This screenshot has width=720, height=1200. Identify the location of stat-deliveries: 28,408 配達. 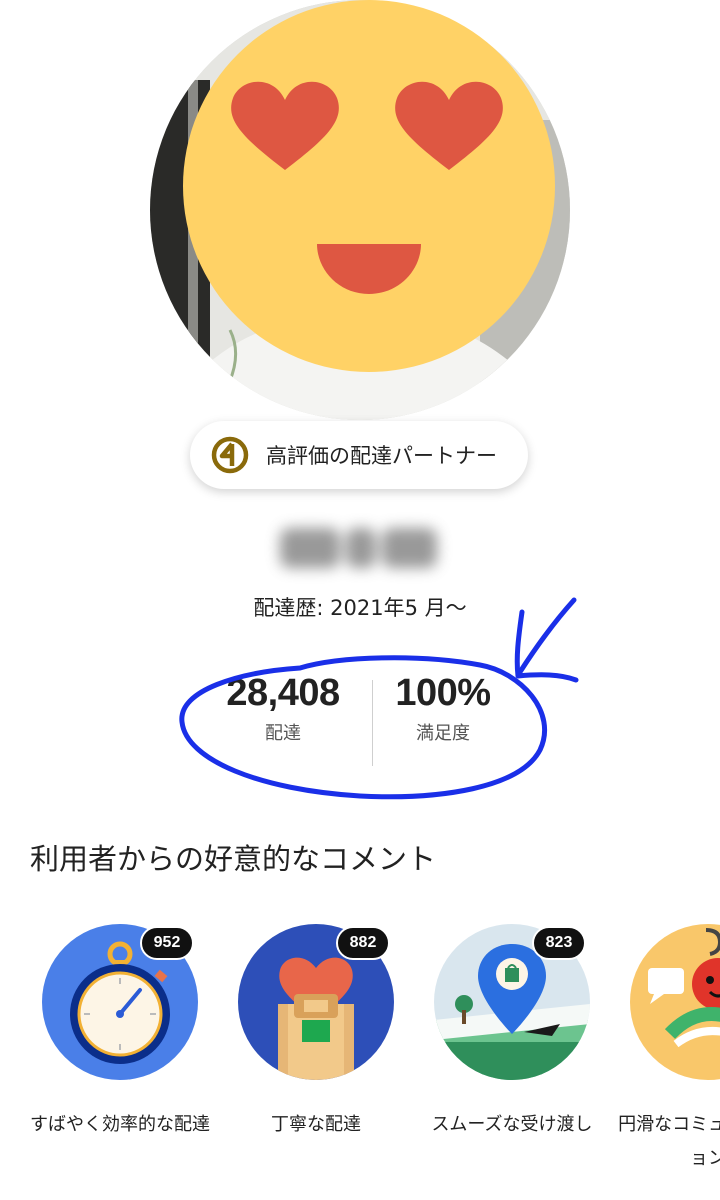
(283, 708).